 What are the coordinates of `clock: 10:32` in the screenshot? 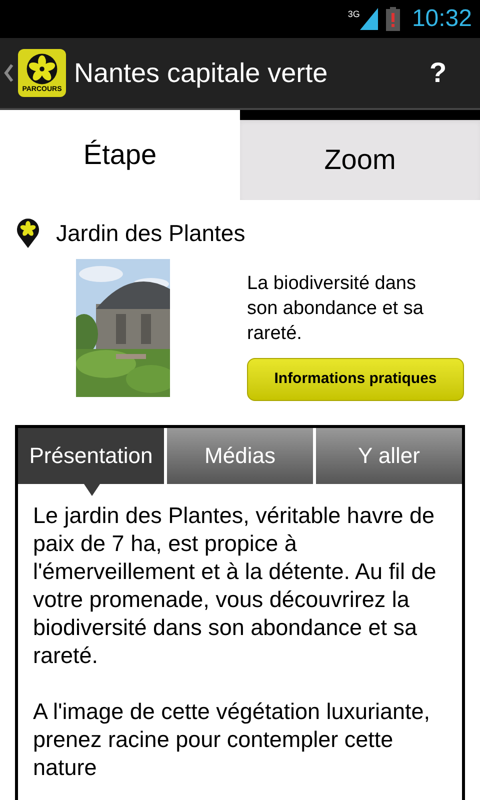 It's located at (442, 19).